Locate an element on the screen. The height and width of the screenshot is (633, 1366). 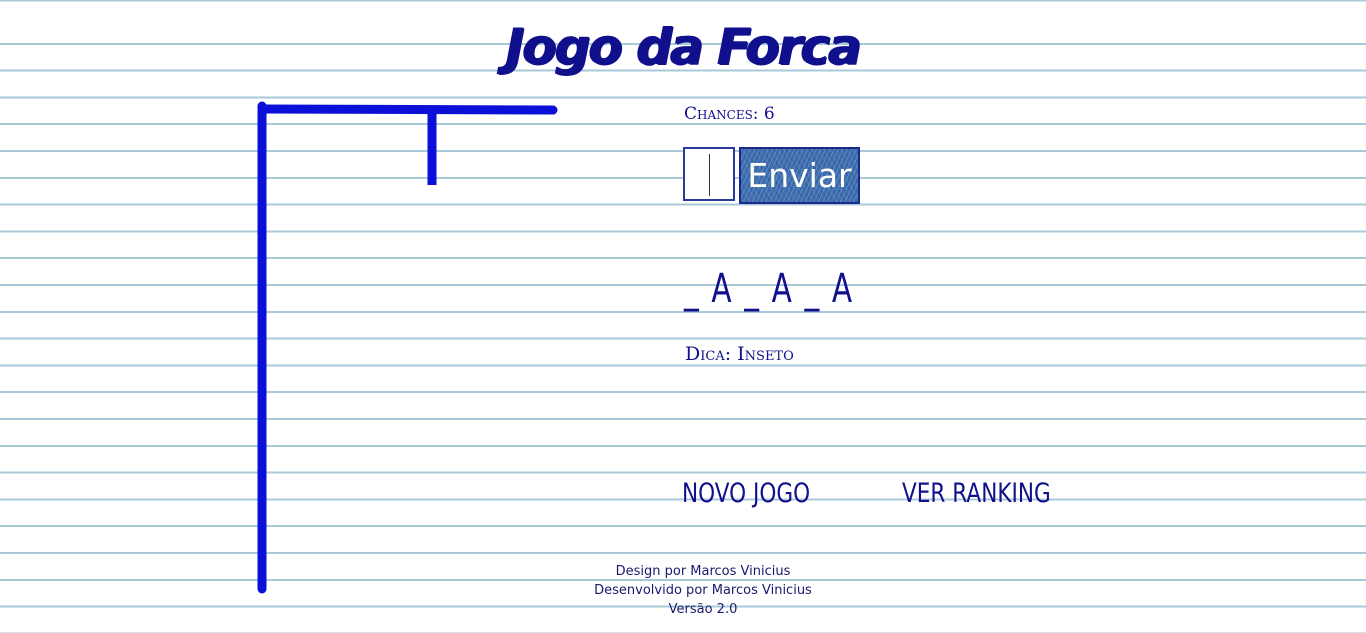
text-caret is located at coordinates (709, 175).